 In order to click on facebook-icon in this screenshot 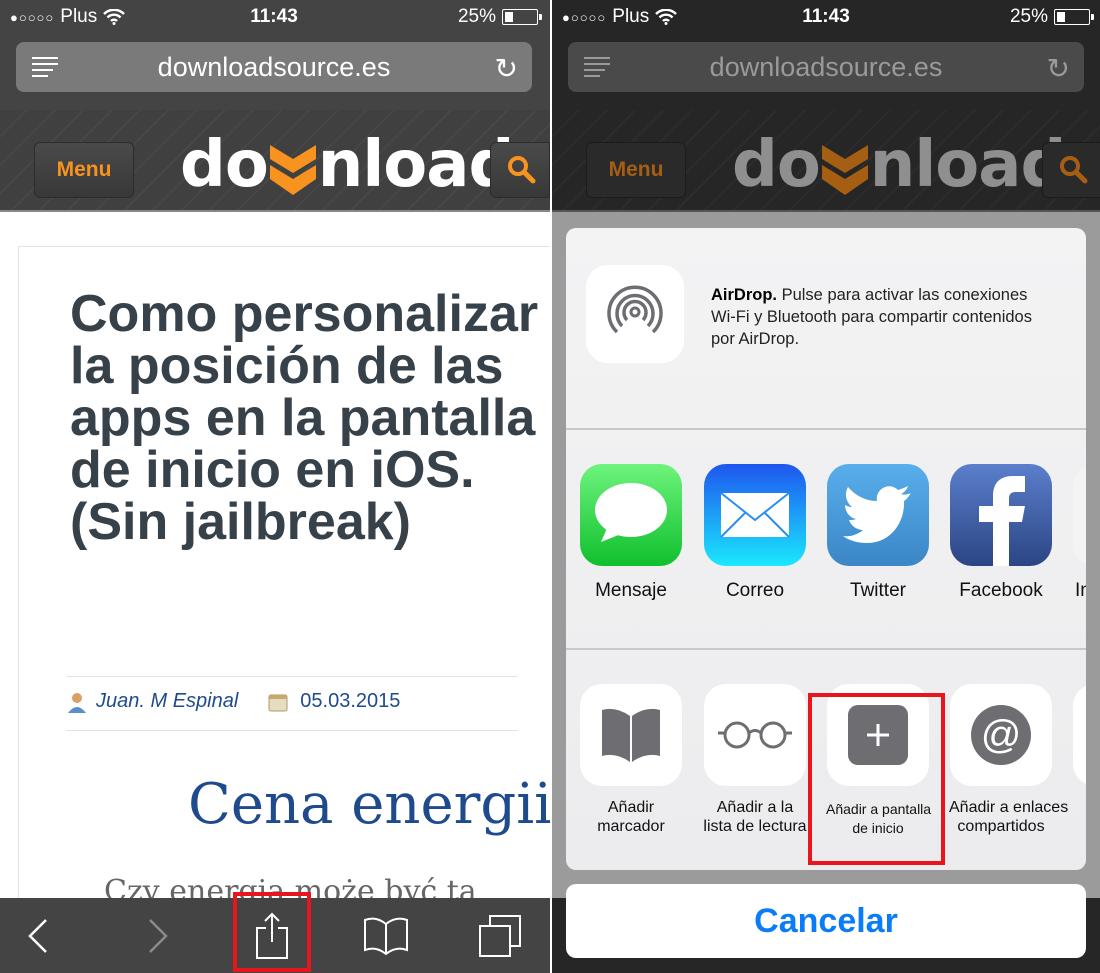, I will do `click(1001, 515)`.